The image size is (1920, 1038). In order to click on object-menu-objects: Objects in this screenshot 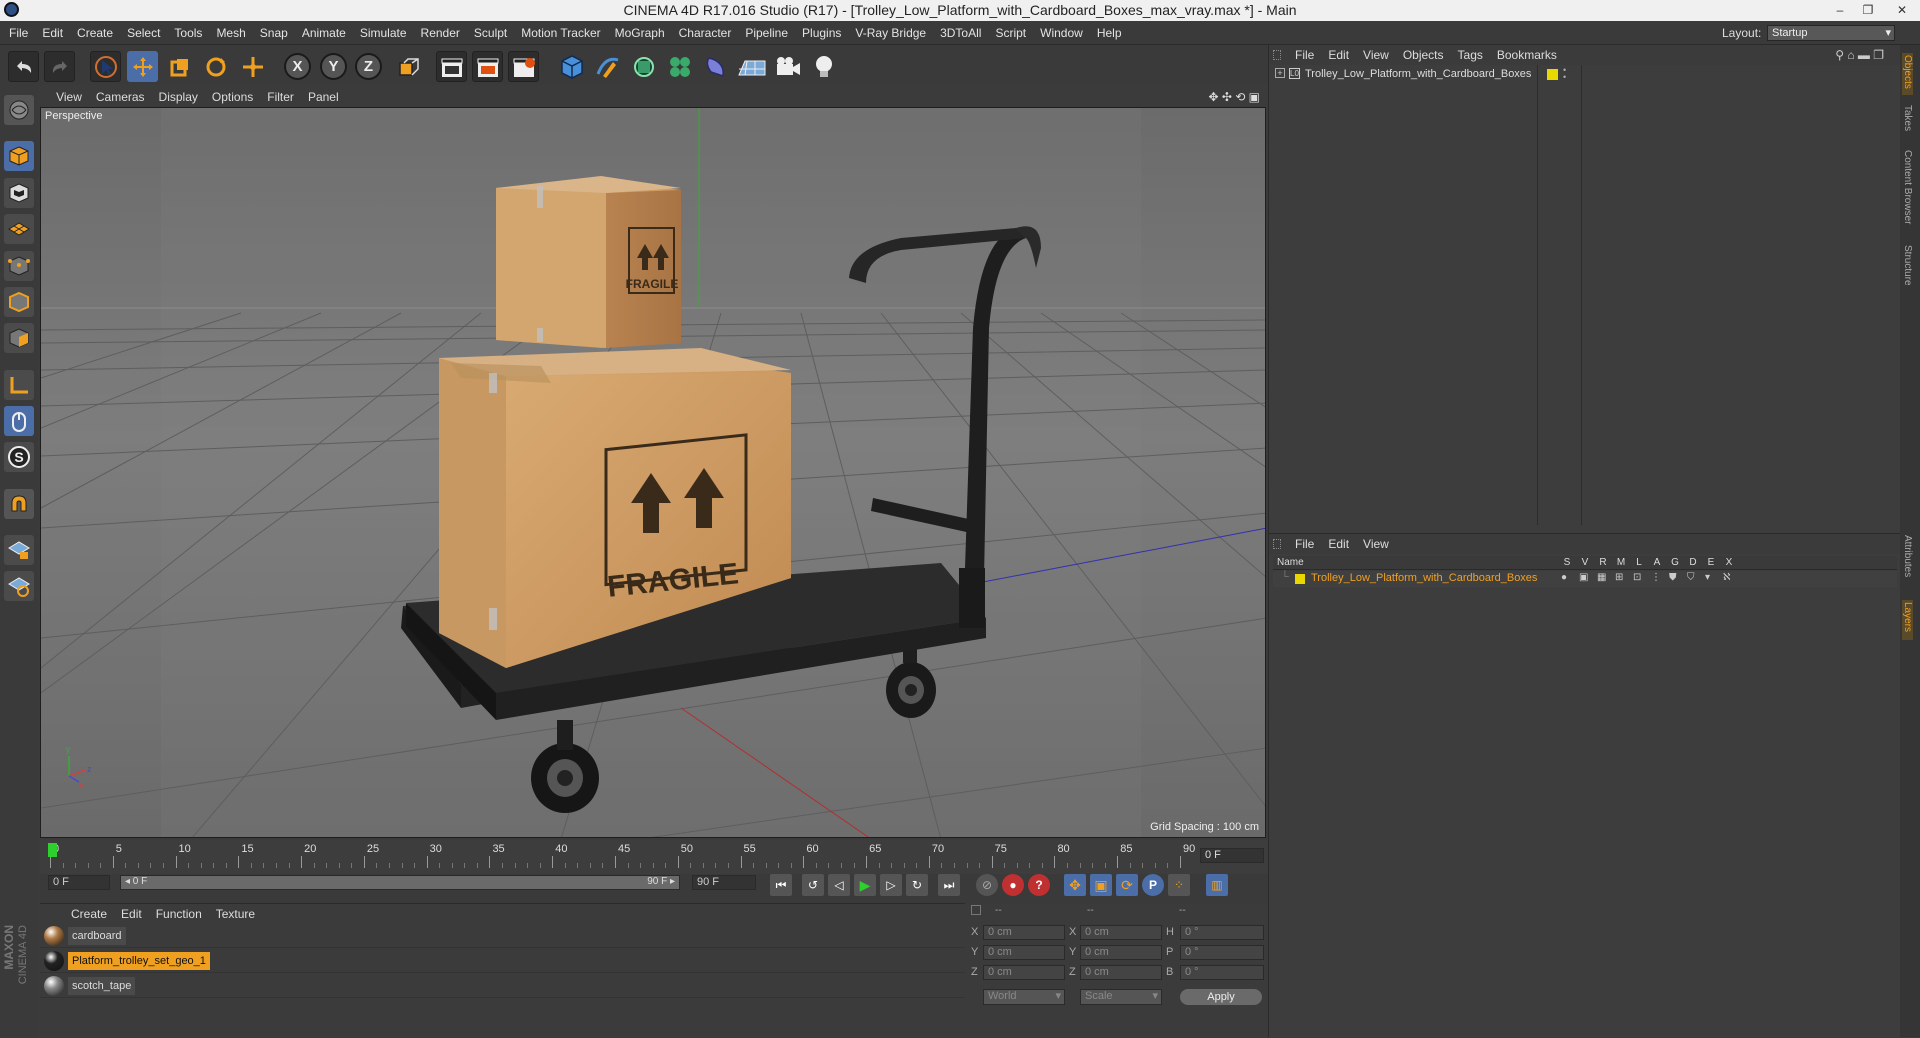, I will do `click(1423, 55)`.